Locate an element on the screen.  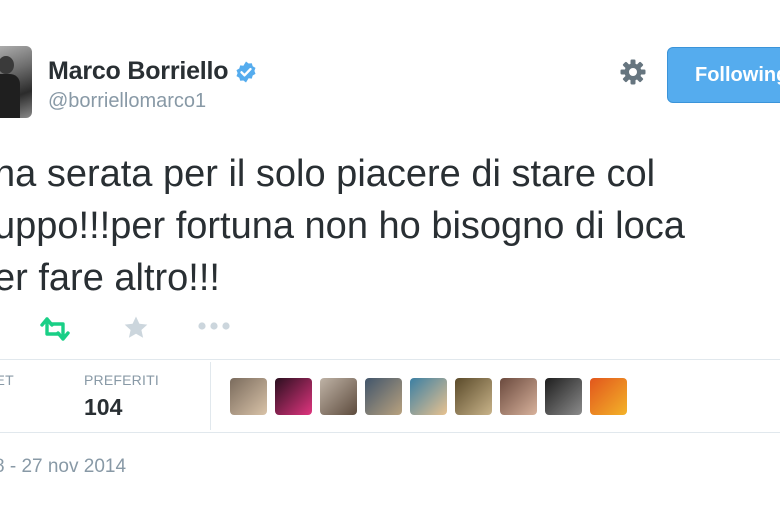
retweets-stat: EET 2 is located at coordinates (7, 396).